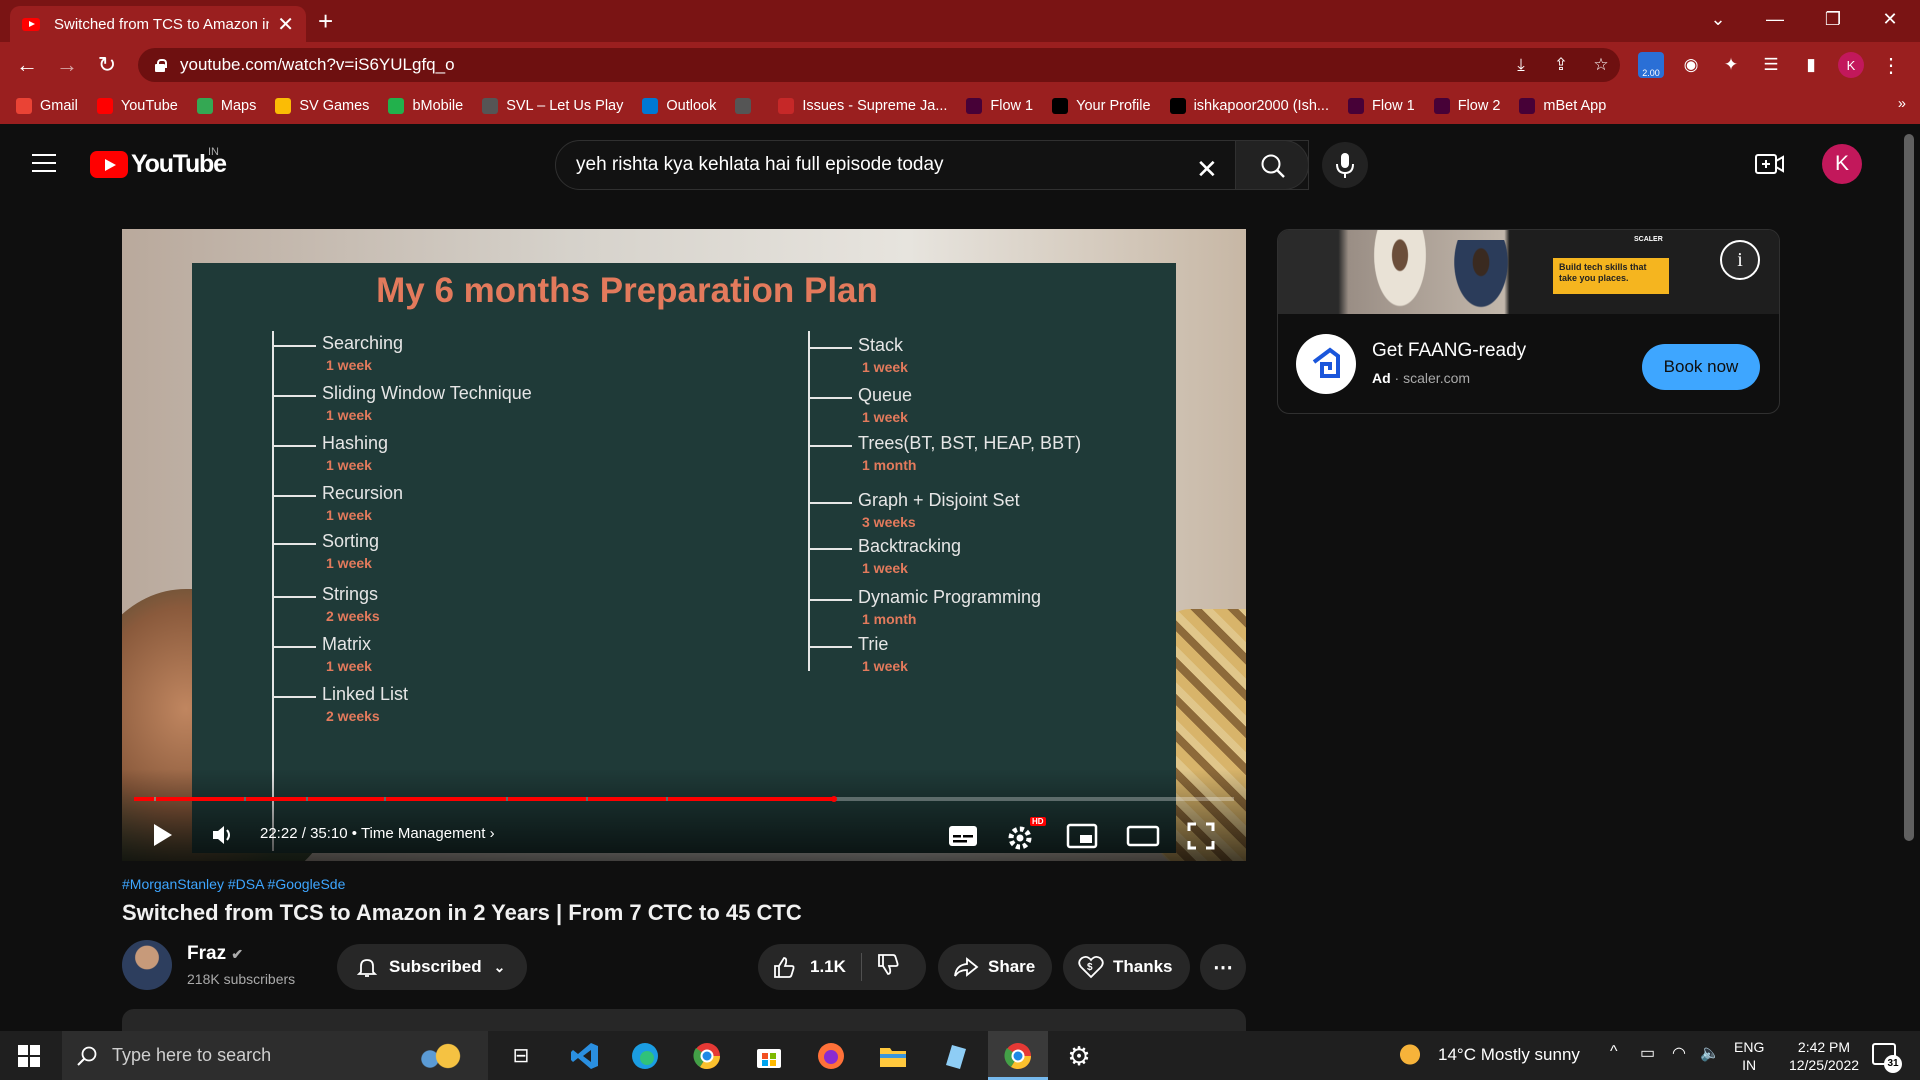 This screenshot has width=1920, height=1080. Describe the element at coordinates (1272, 165) in the screenshot. I see `search-button` at that location.